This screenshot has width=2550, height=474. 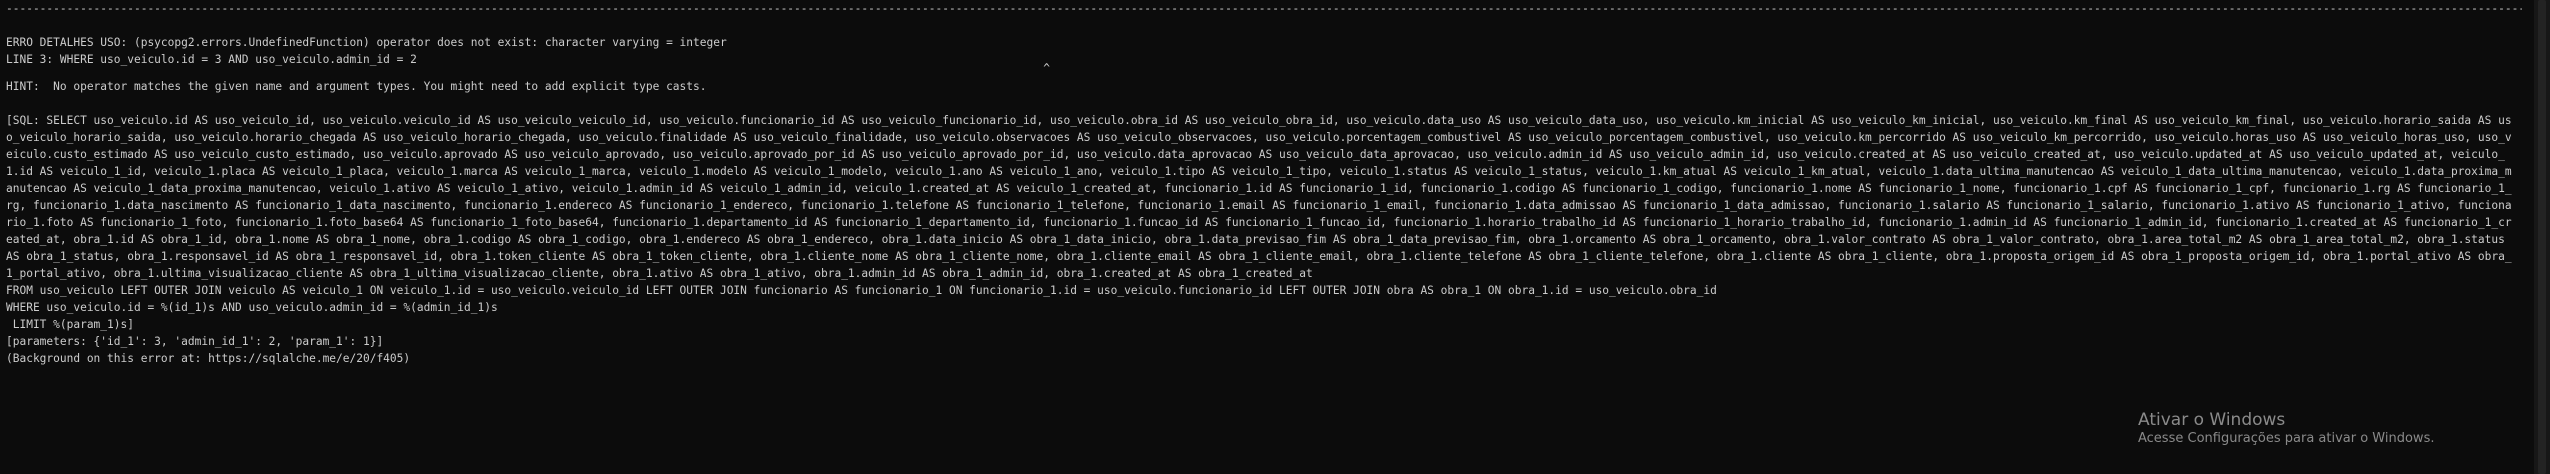 I want to click on vertical-scrollbar, so click(x=2542, y=237).